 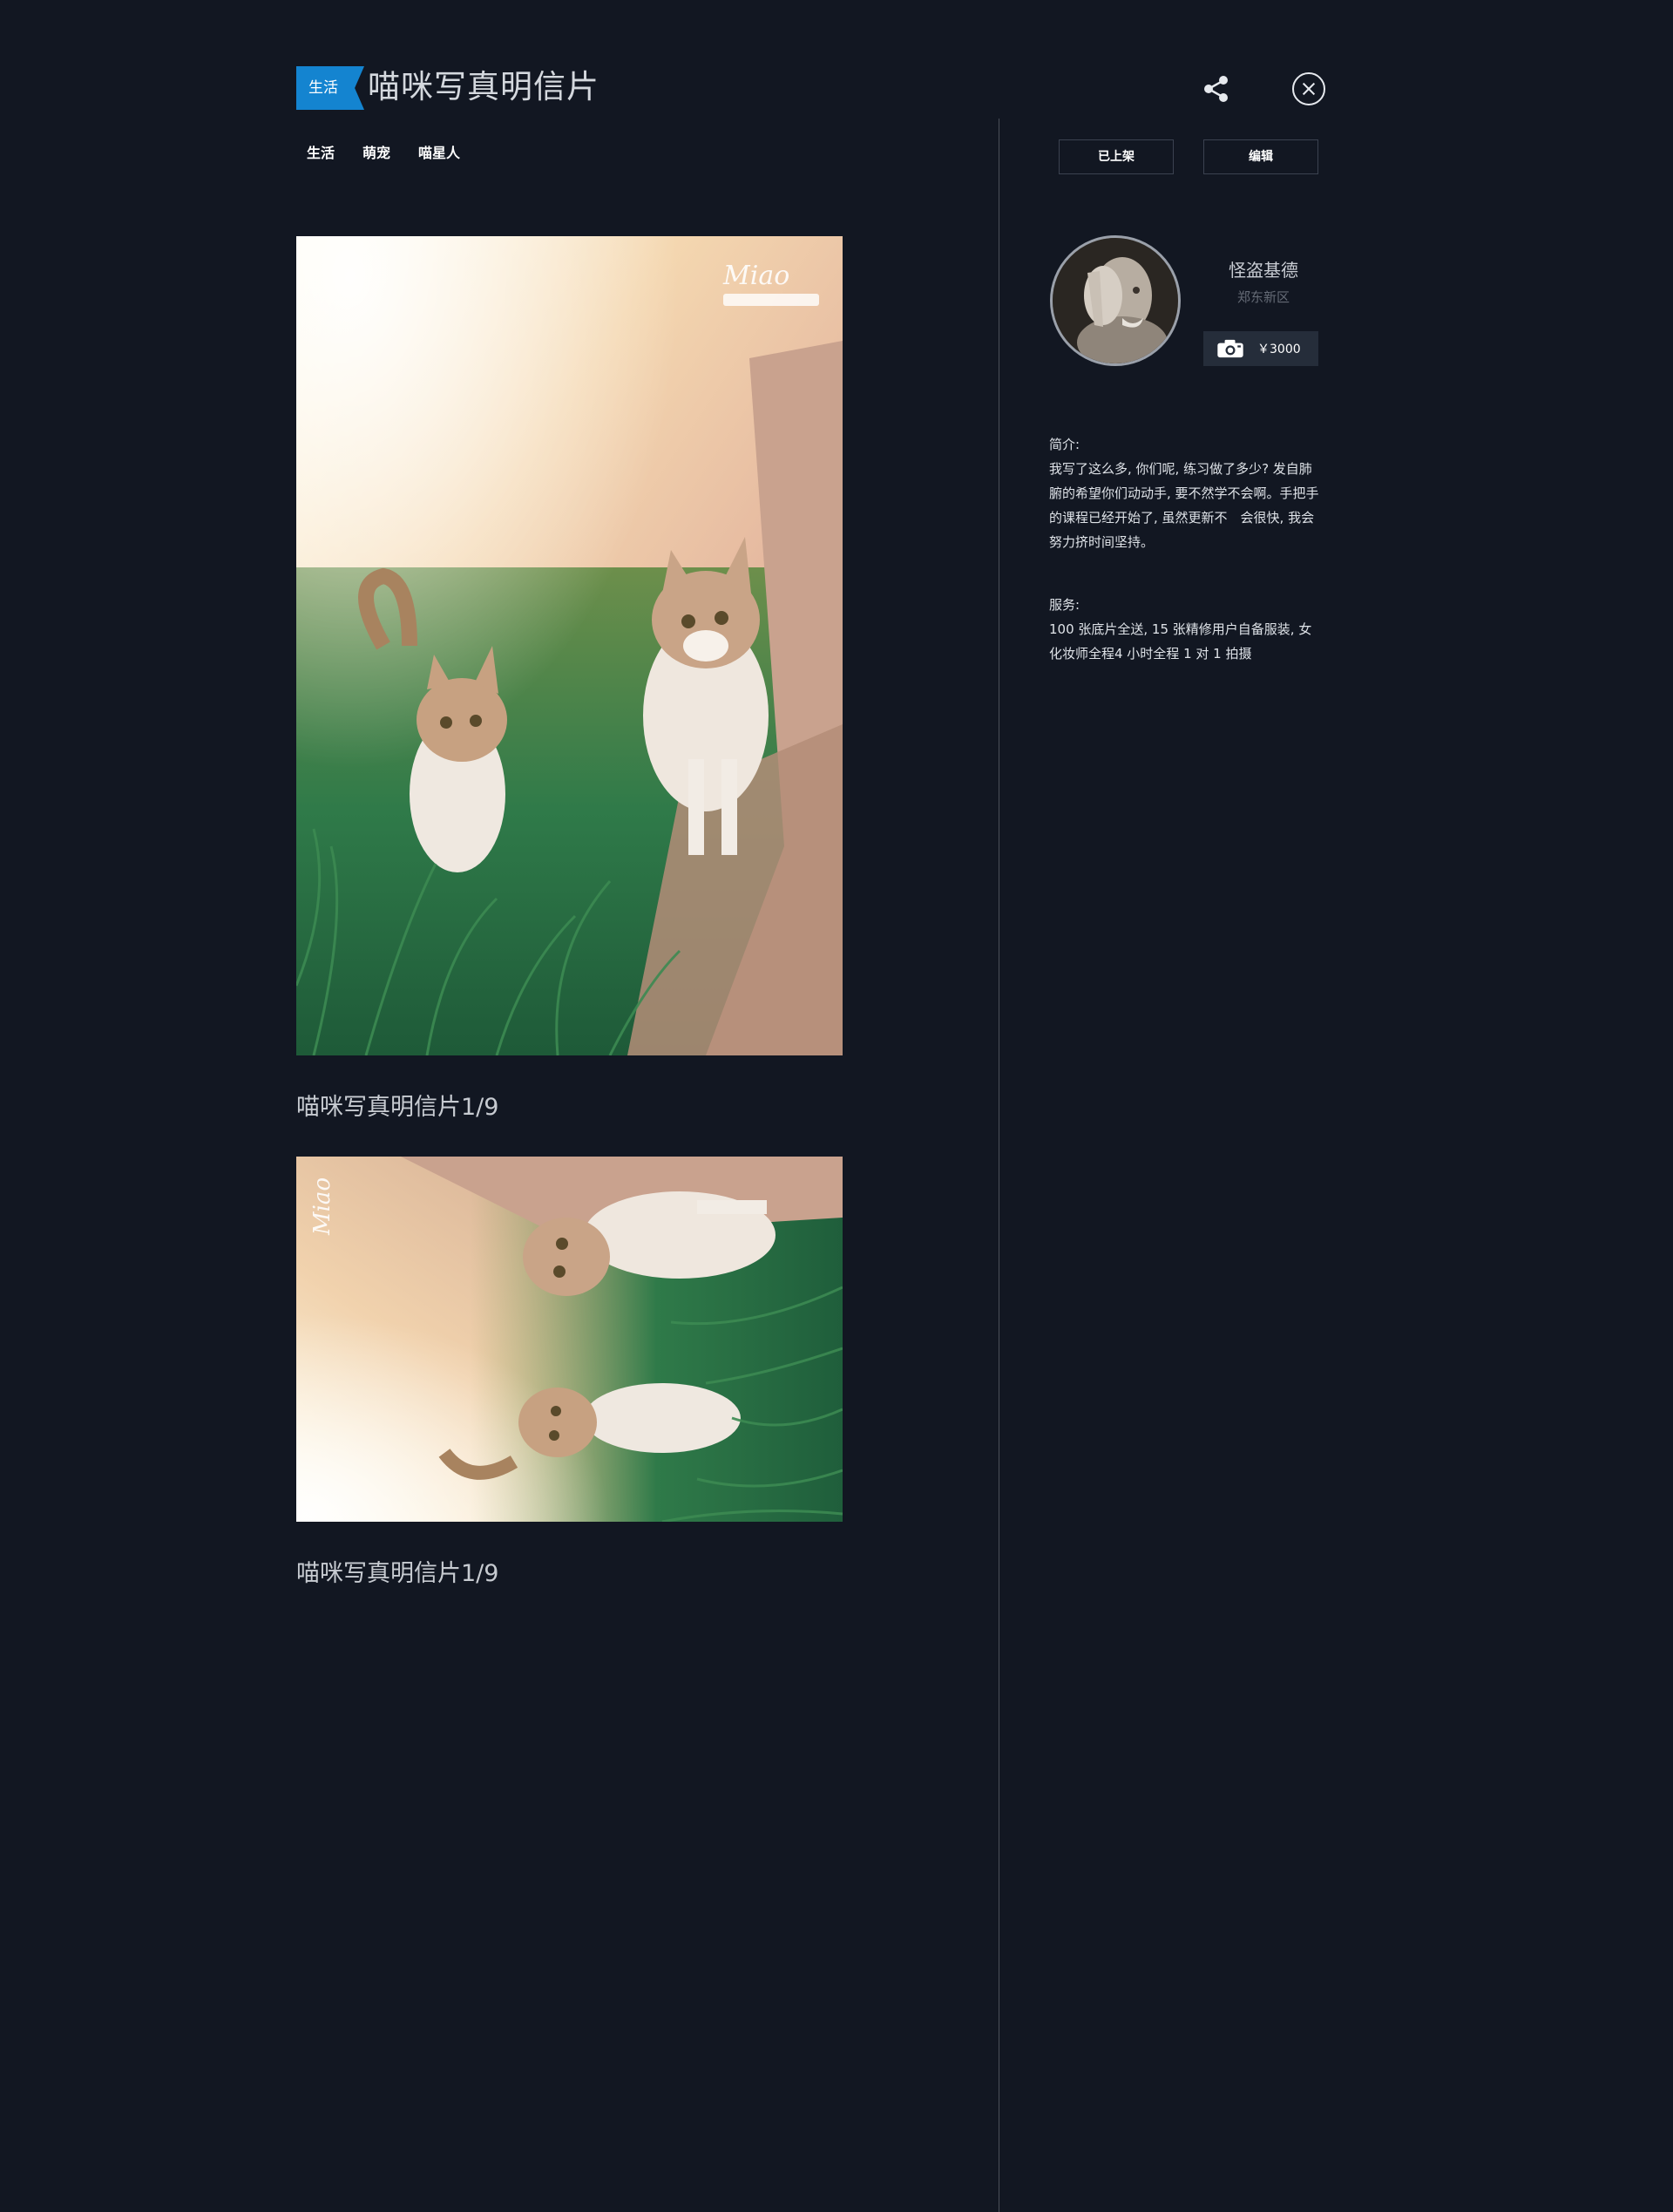 I want to click on category-label: 生活, so click(x=323, y=88).